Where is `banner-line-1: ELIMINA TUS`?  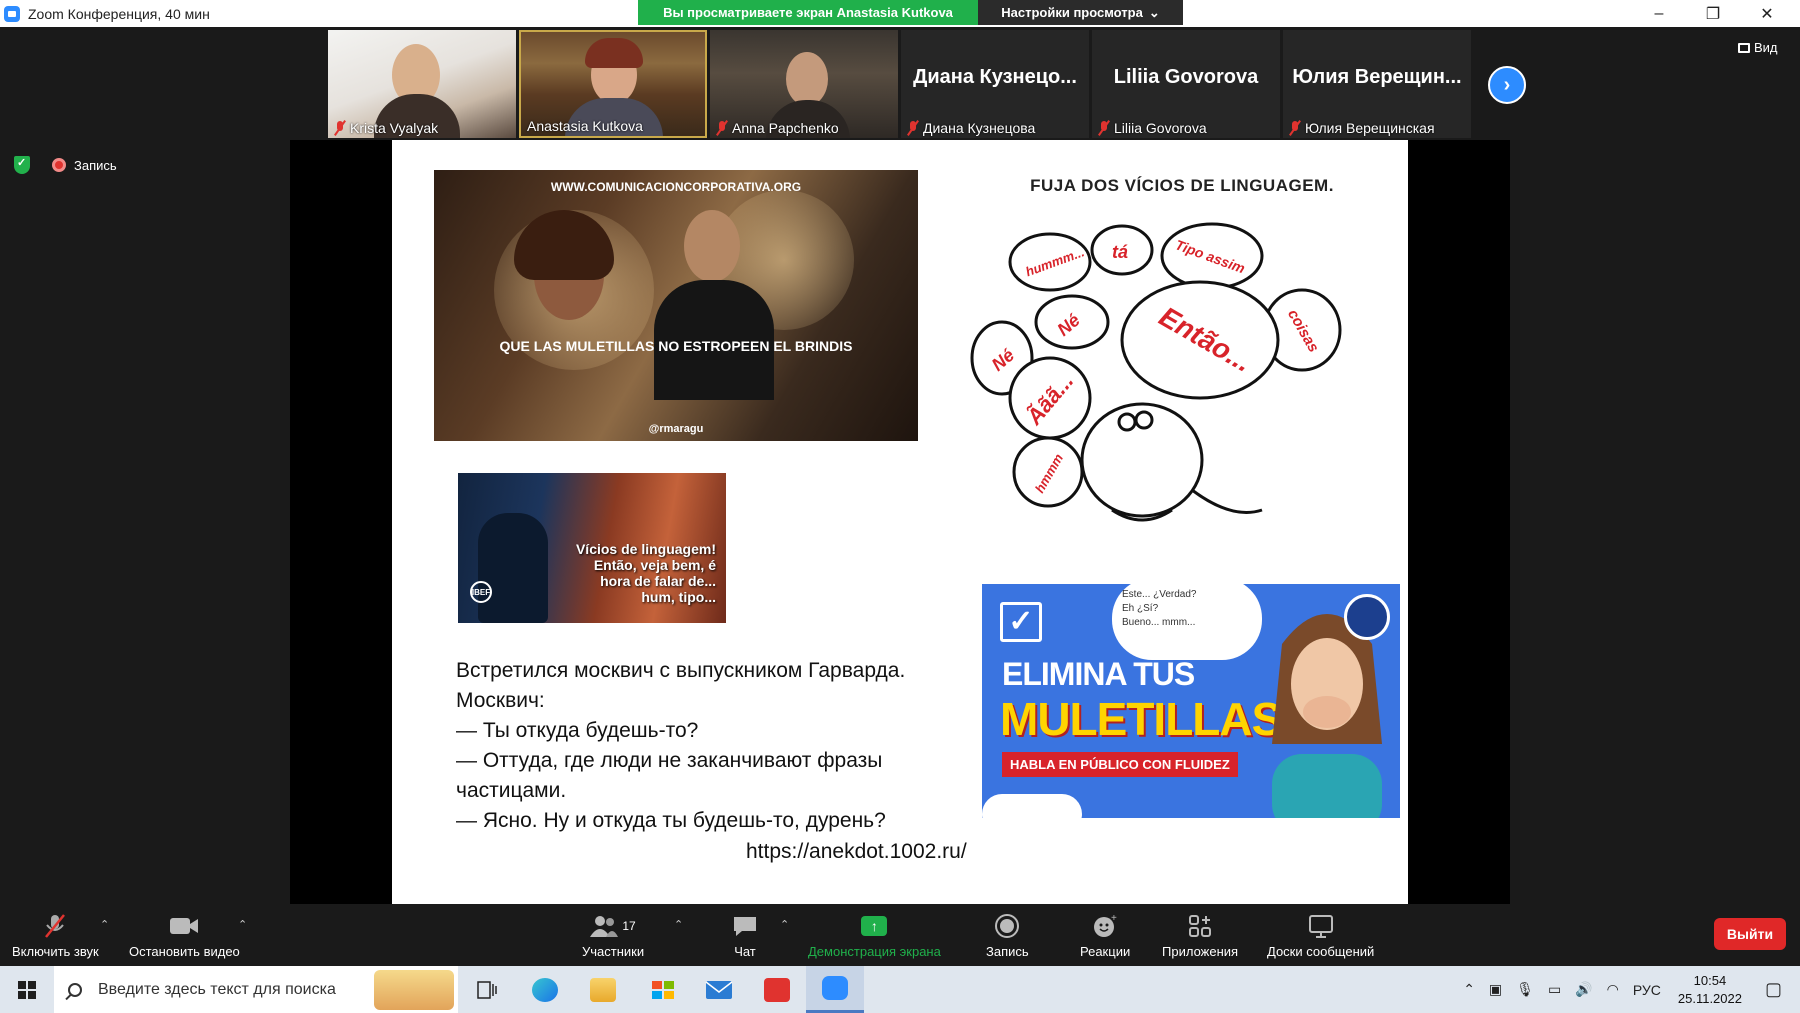
banner-line-1: ELIMINA TUS is located at coordinates (1098, 674).